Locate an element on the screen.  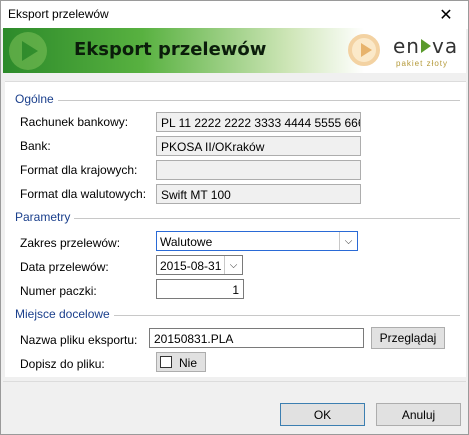
logo-text-right: va is located at coordinates (445, 46).